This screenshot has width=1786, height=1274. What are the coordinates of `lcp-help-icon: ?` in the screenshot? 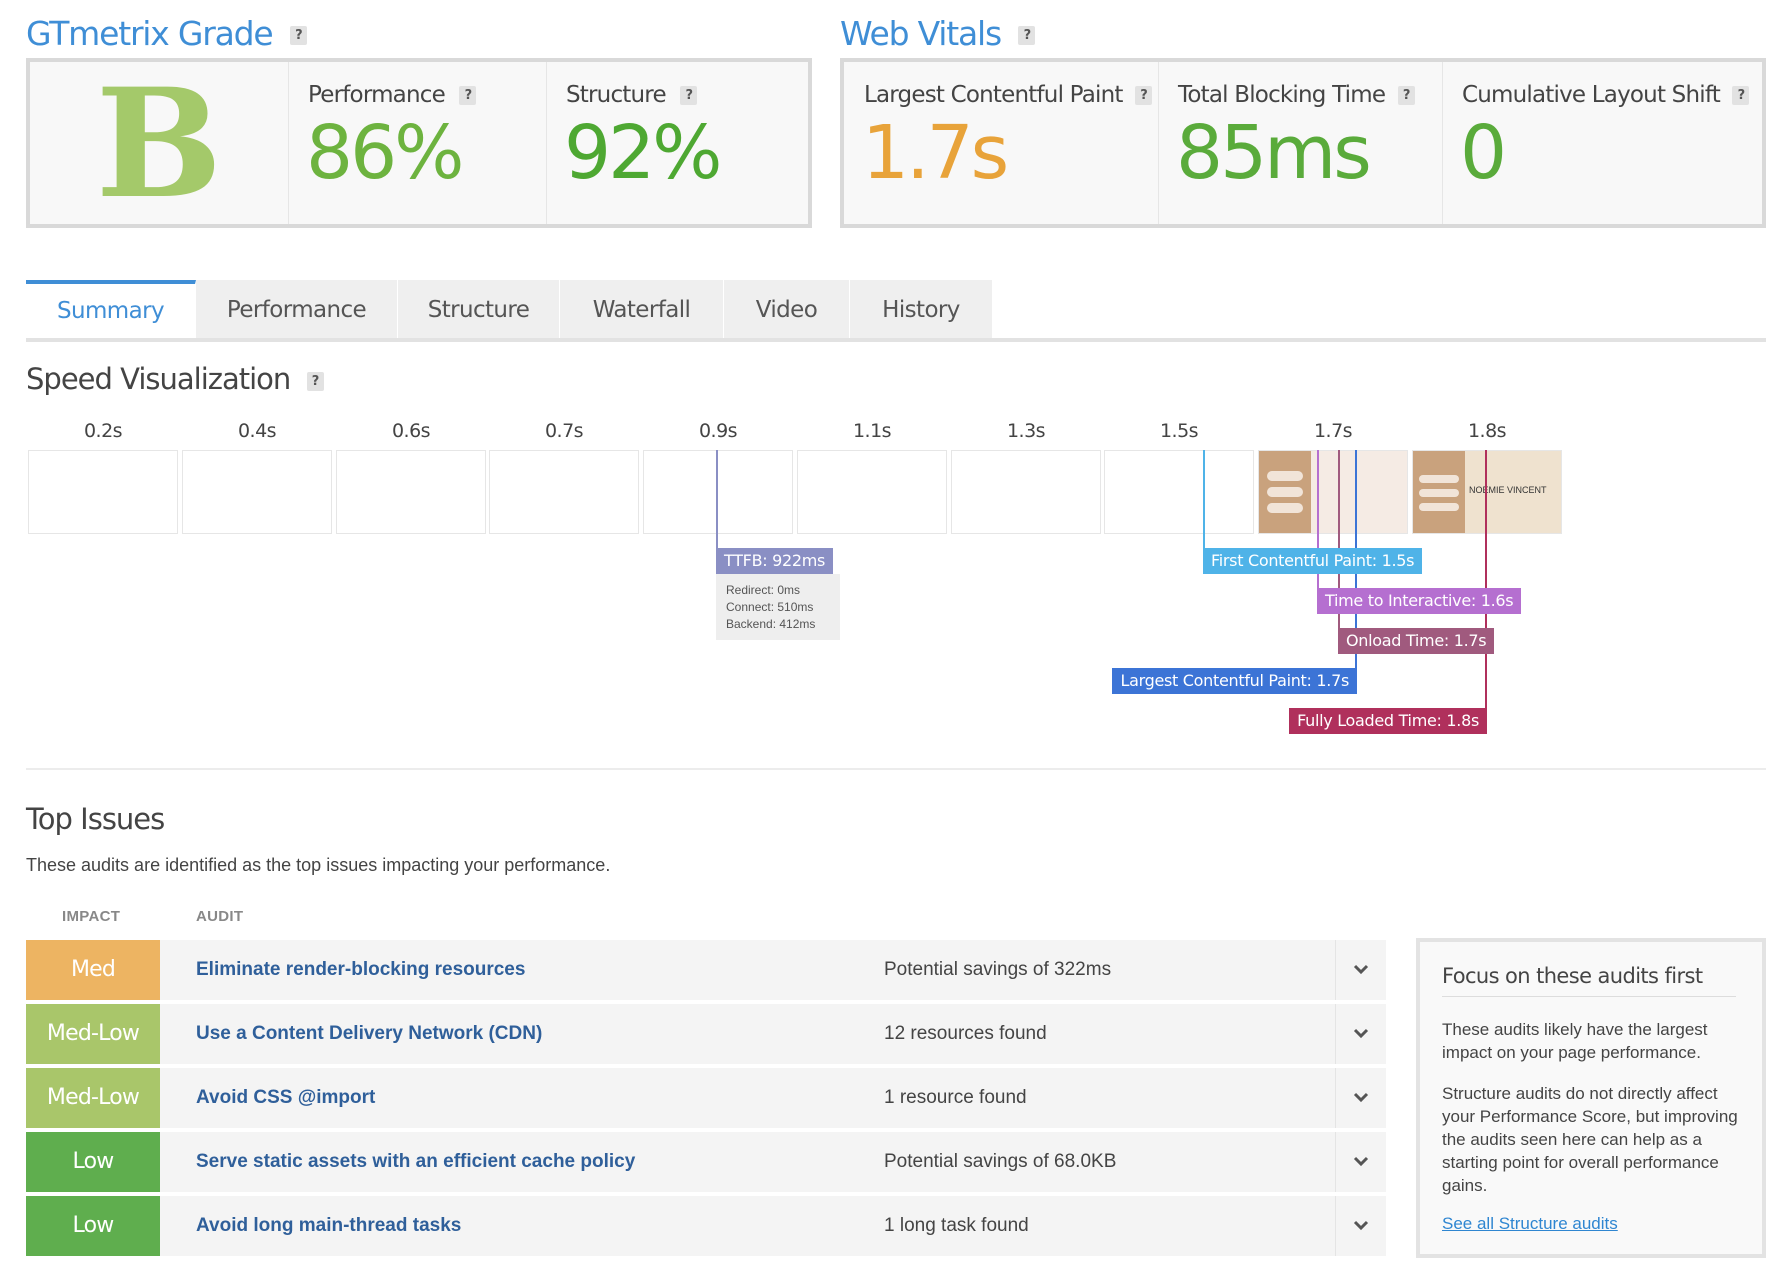 It's located at (1144, 95).